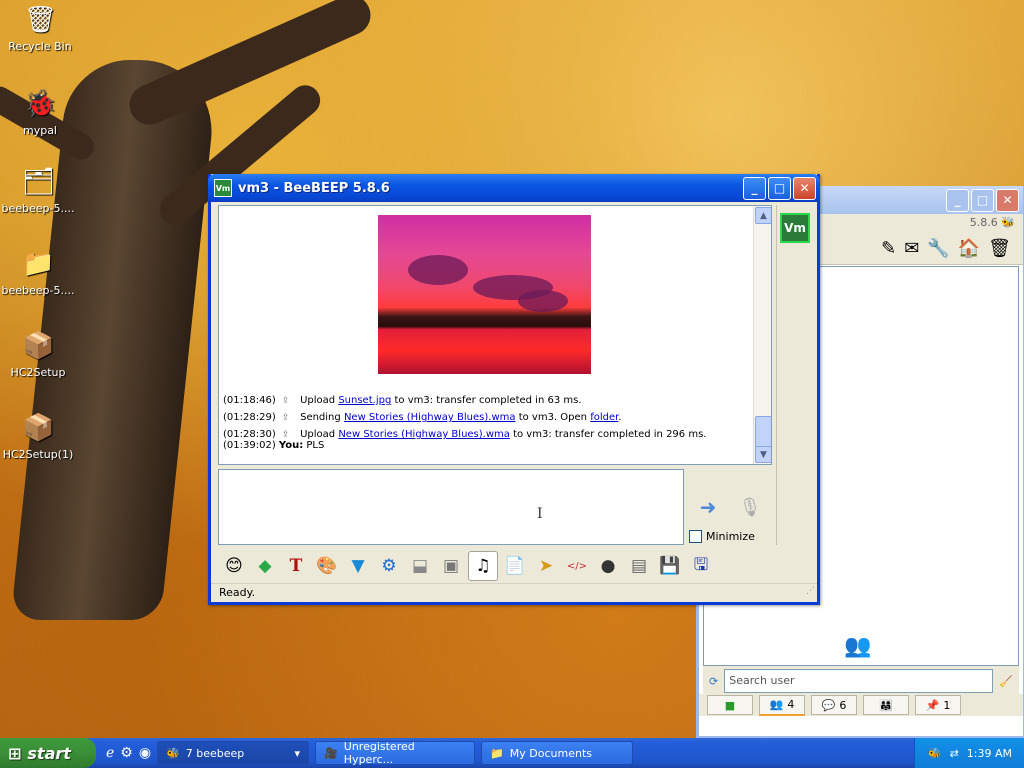  Describe the element at coordinates (265, 566) in the screenshot. I see `layer-button: ◆` at that location.